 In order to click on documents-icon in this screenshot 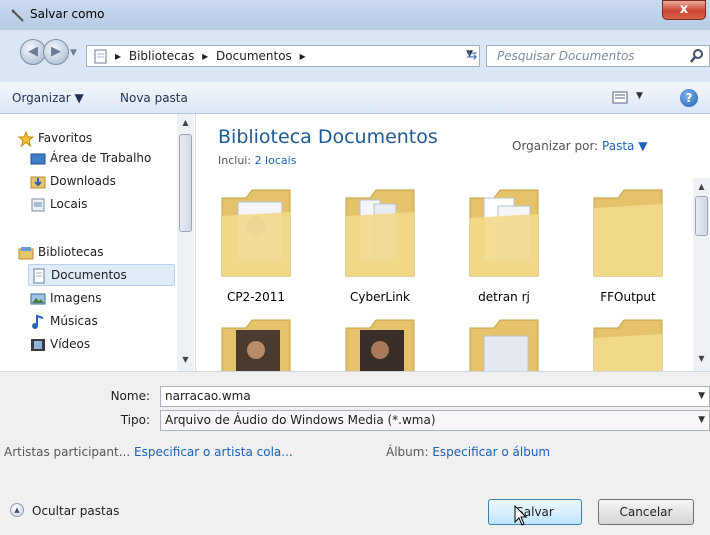, I will do `click(39, 276)`.